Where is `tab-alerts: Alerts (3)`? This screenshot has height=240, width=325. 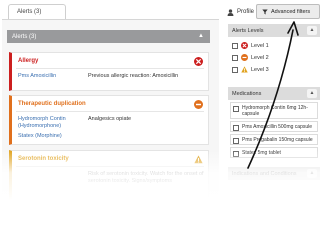
tab-alerts: Alerts (3) is located at coordinates (37, 11).